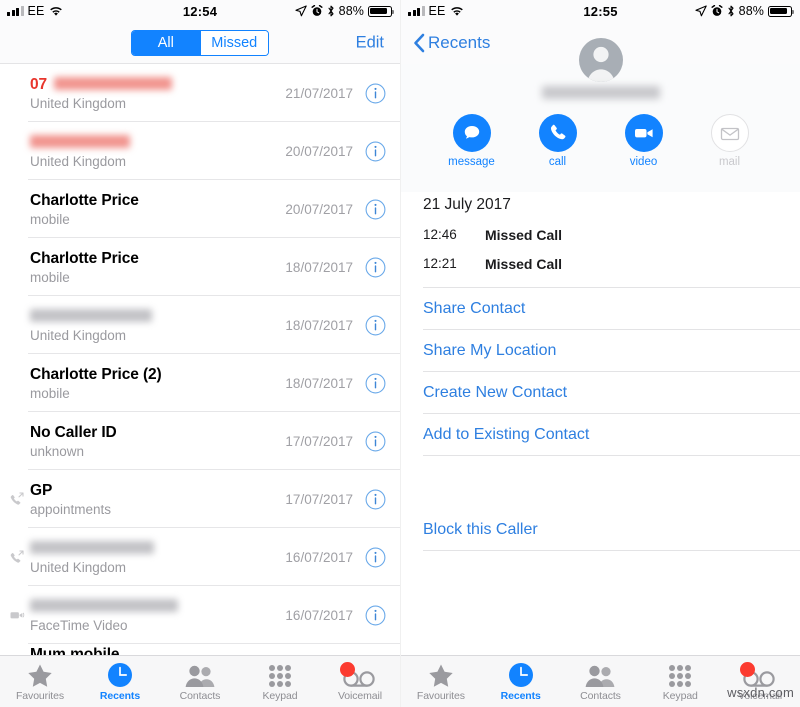  Describe the element at coordinates (200, 267) in the screenshot. I see `call-list-row: Charlotte Price mobile 18/07/2017` at that location.